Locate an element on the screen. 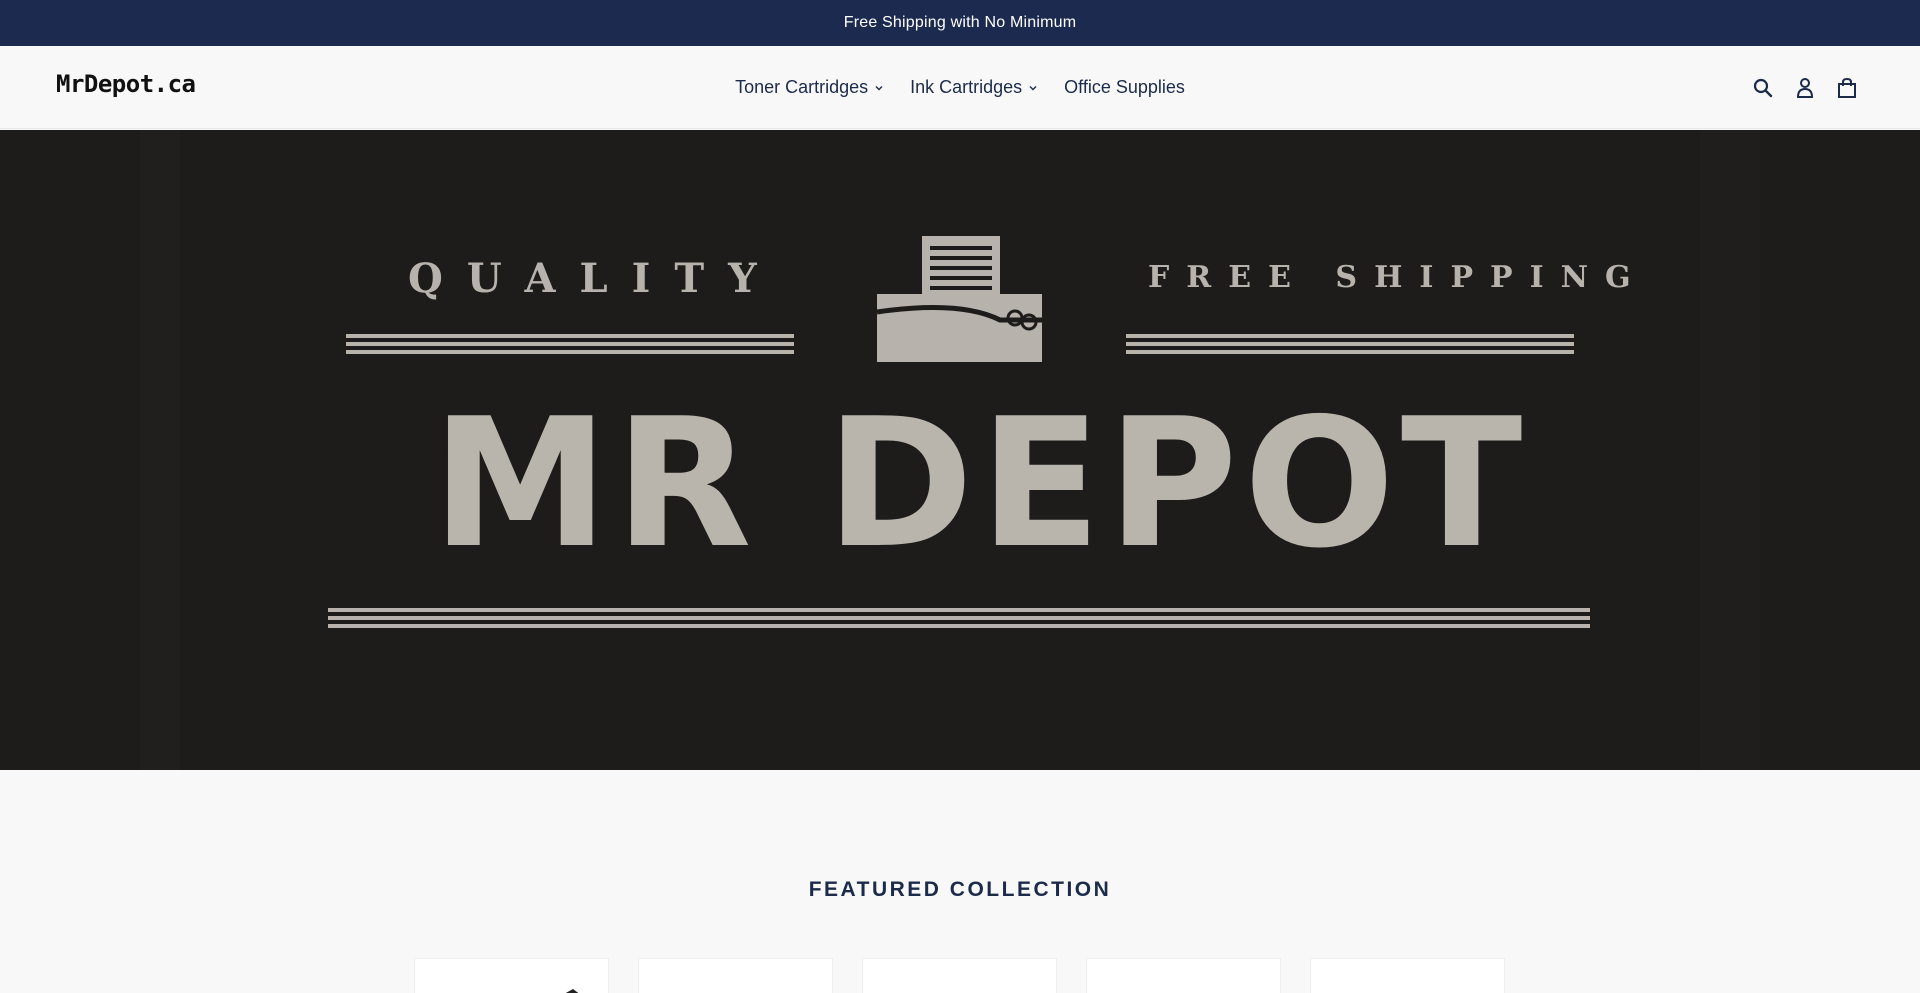 The width and height of the screenshot is (1920, 993). nav-item-office-supplies: Office Supplies is located at coordinates (1124, 87).